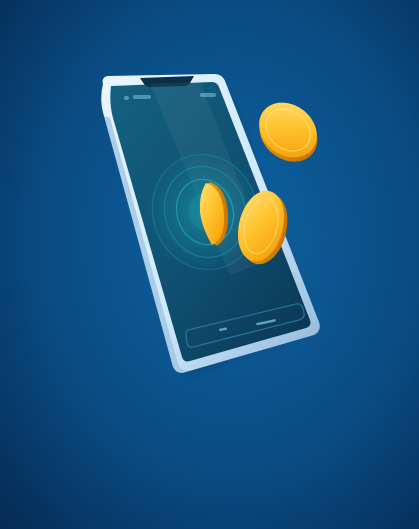  I want to click on status-dot, so click(126, 98).